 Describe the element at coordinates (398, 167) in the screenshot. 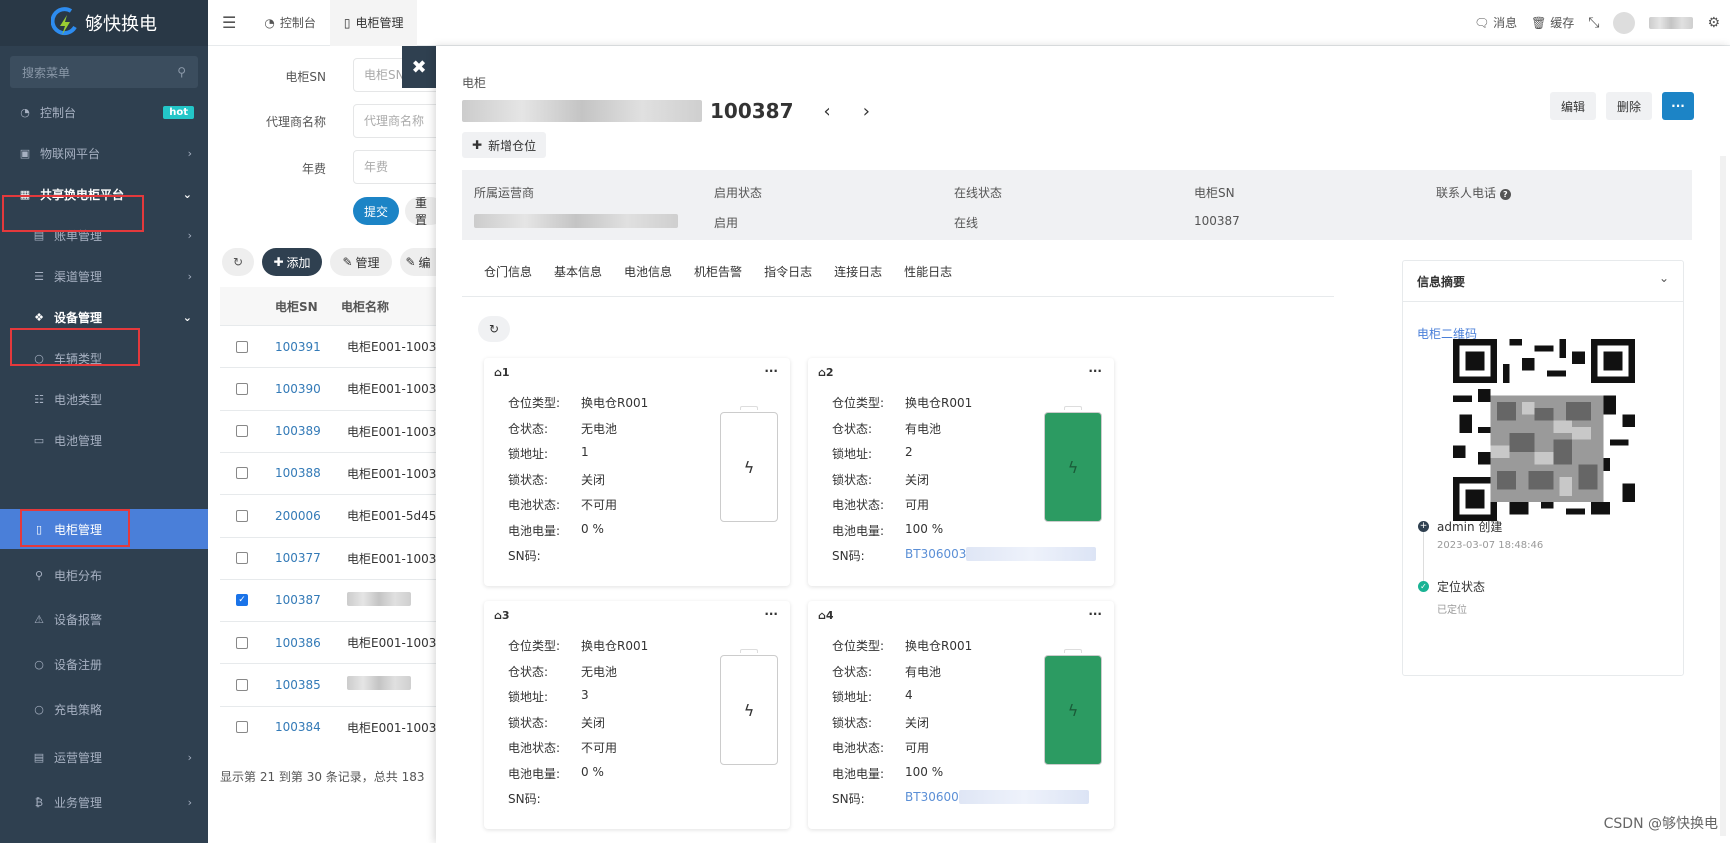

I see `fee-input: 年费` at that location.